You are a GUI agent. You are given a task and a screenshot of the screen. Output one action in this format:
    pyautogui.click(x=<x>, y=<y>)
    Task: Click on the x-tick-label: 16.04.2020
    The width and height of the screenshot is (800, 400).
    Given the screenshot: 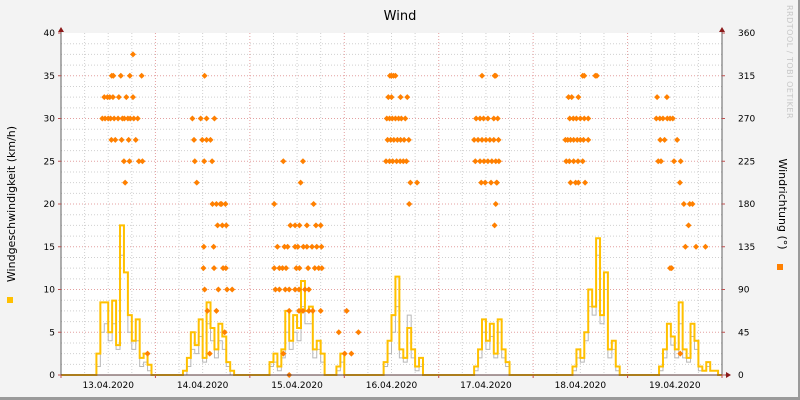 What is the action you would take?
    pyautogui.click(x=392, y=386)
    